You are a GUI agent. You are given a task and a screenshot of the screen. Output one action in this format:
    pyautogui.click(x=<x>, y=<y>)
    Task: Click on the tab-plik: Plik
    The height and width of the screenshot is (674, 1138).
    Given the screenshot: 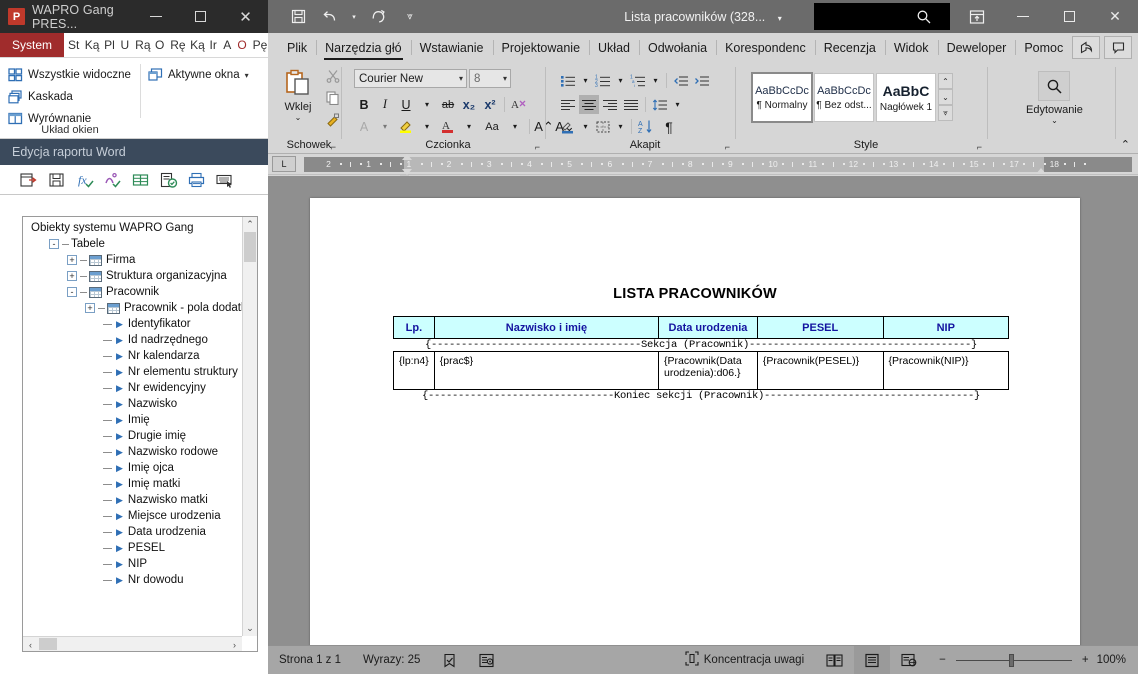 What is the action you would take?
    pyautogui.click(x=297, y=47)
    